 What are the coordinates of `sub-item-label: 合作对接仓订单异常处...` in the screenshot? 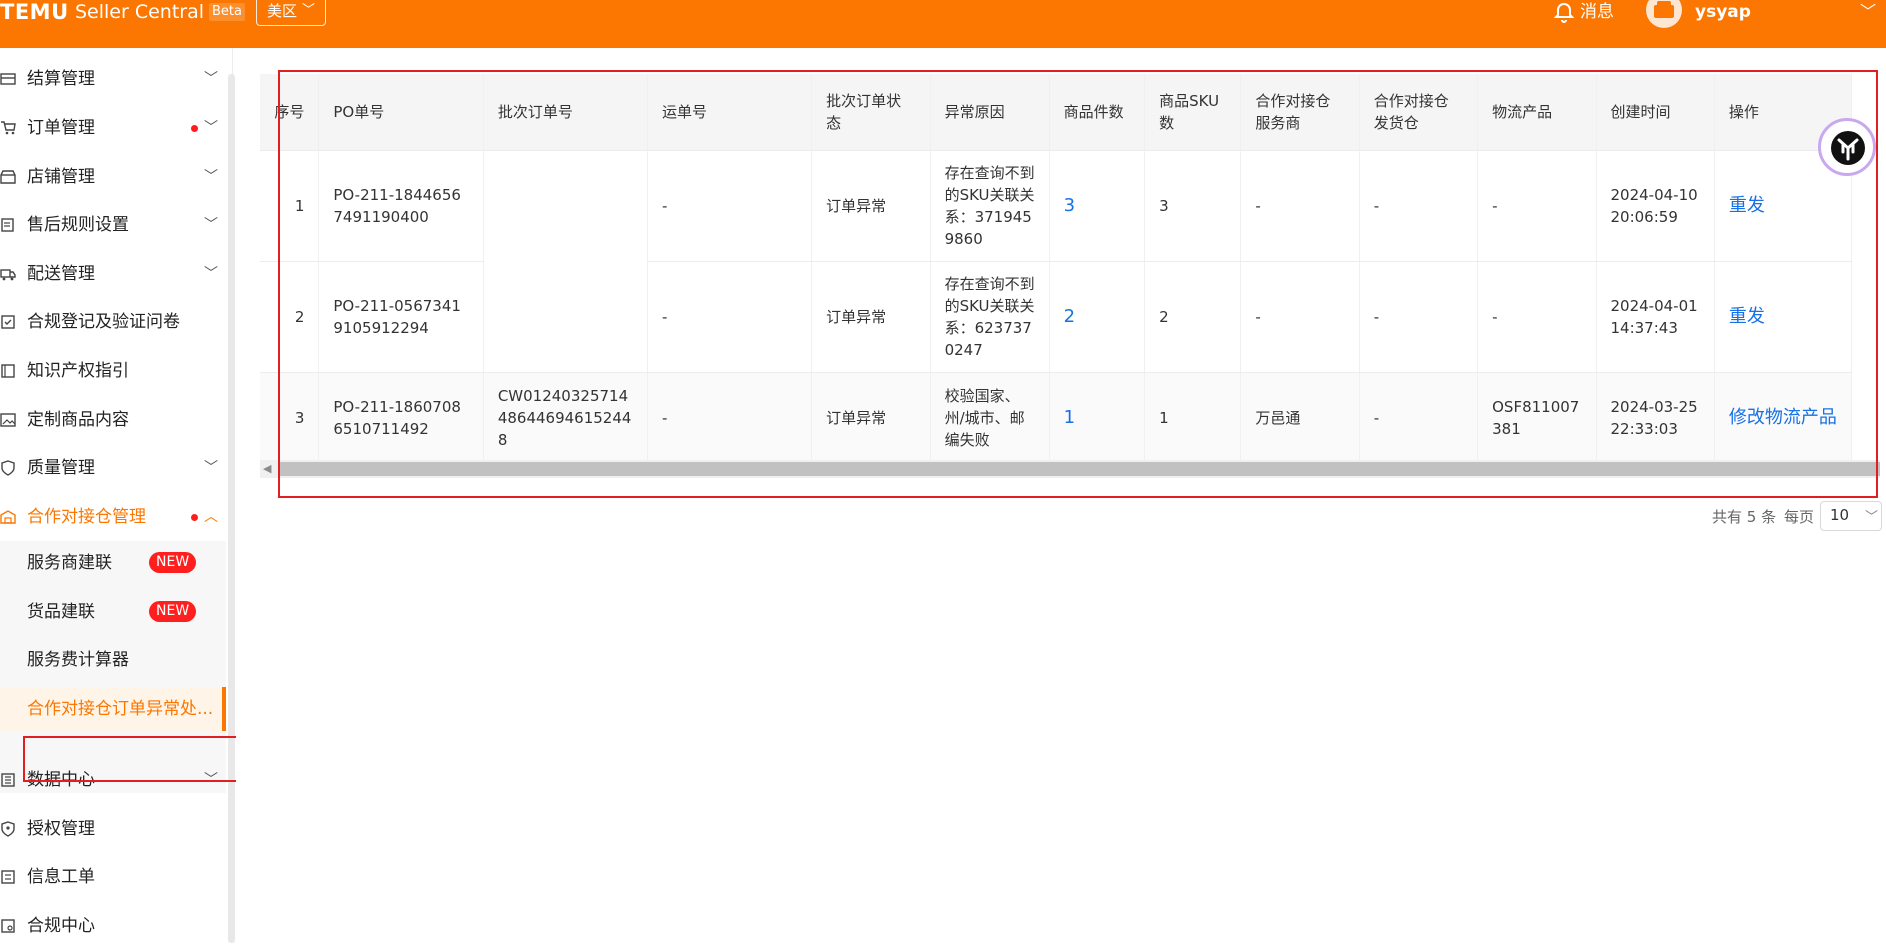 It's located at (120, 709).